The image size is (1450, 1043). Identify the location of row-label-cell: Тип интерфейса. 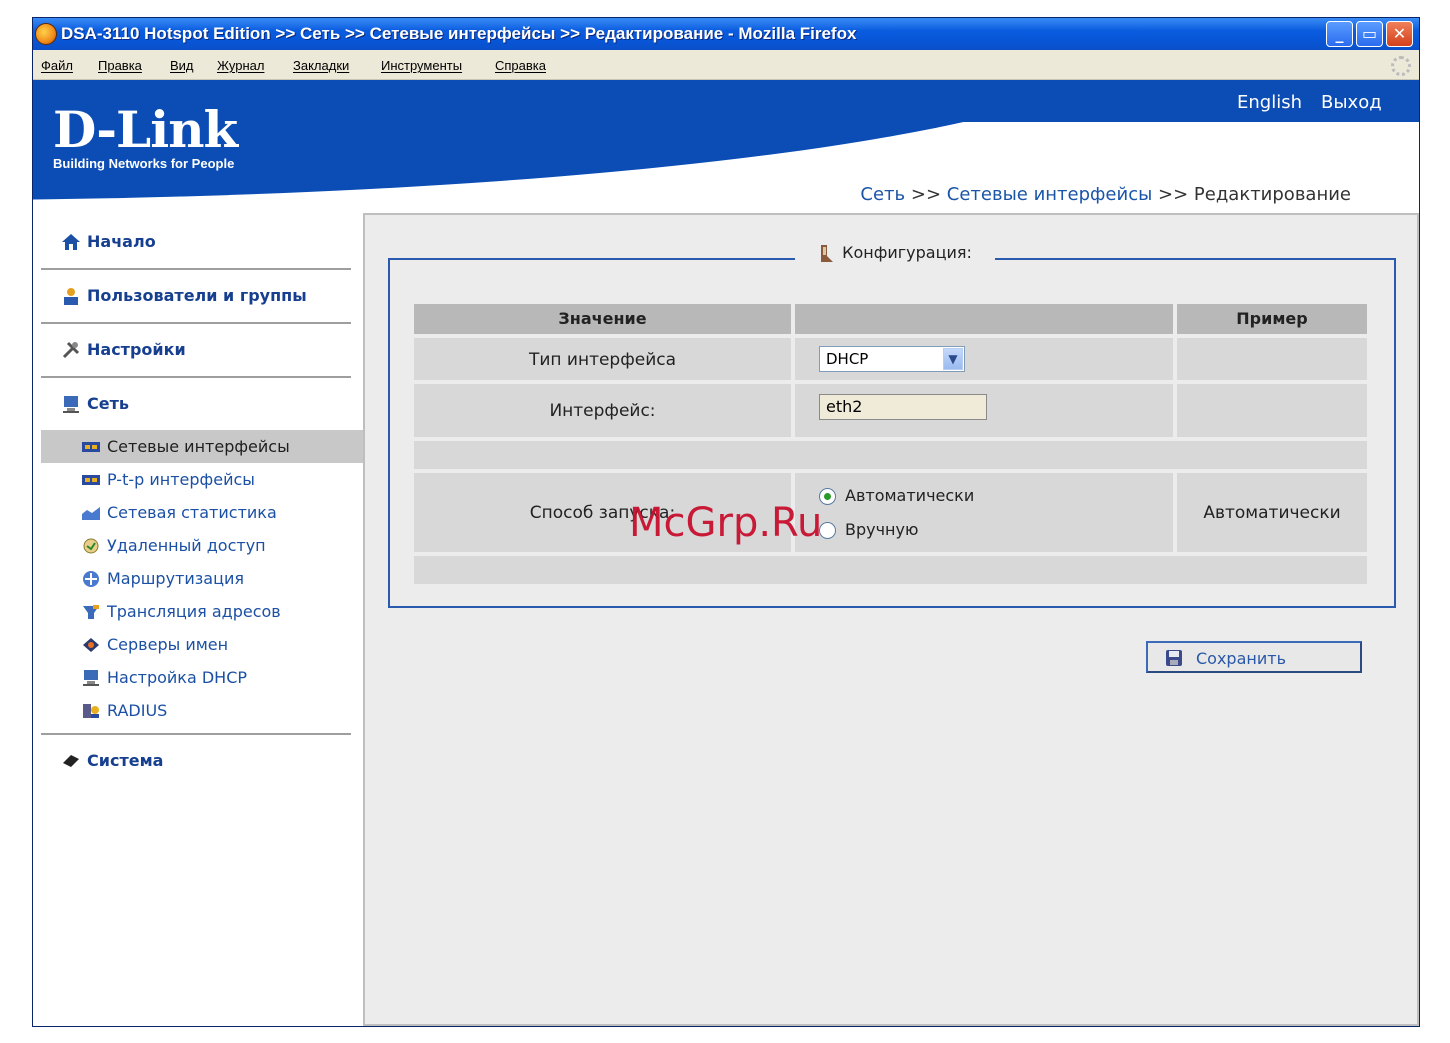
(602, 359).